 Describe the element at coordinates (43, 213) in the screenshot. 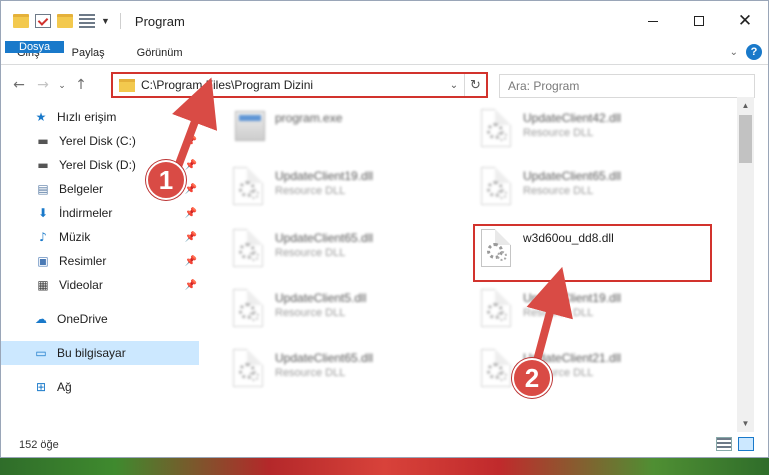

I see `download-icon: ⬇` at that location.